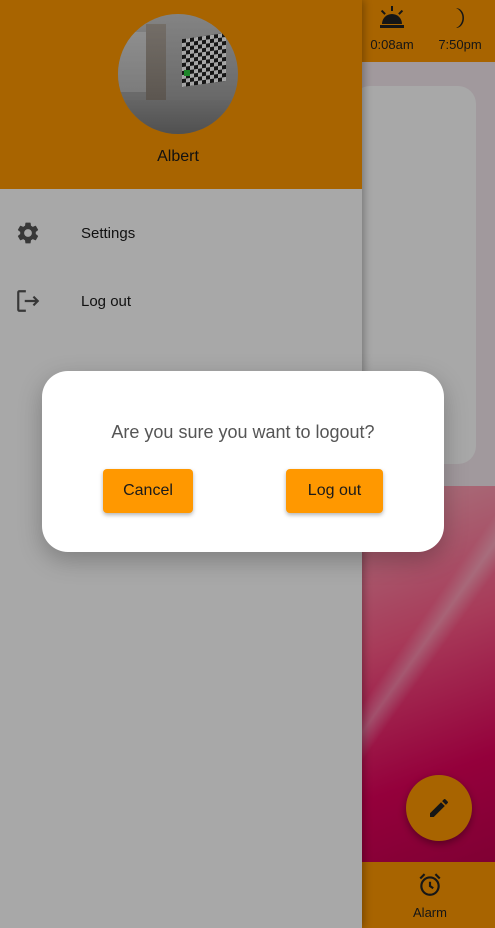 The height and width of the screenshot is (928, 495). I want to click on dialog-message: Are you sure you want to logout?, so click(243, 432).